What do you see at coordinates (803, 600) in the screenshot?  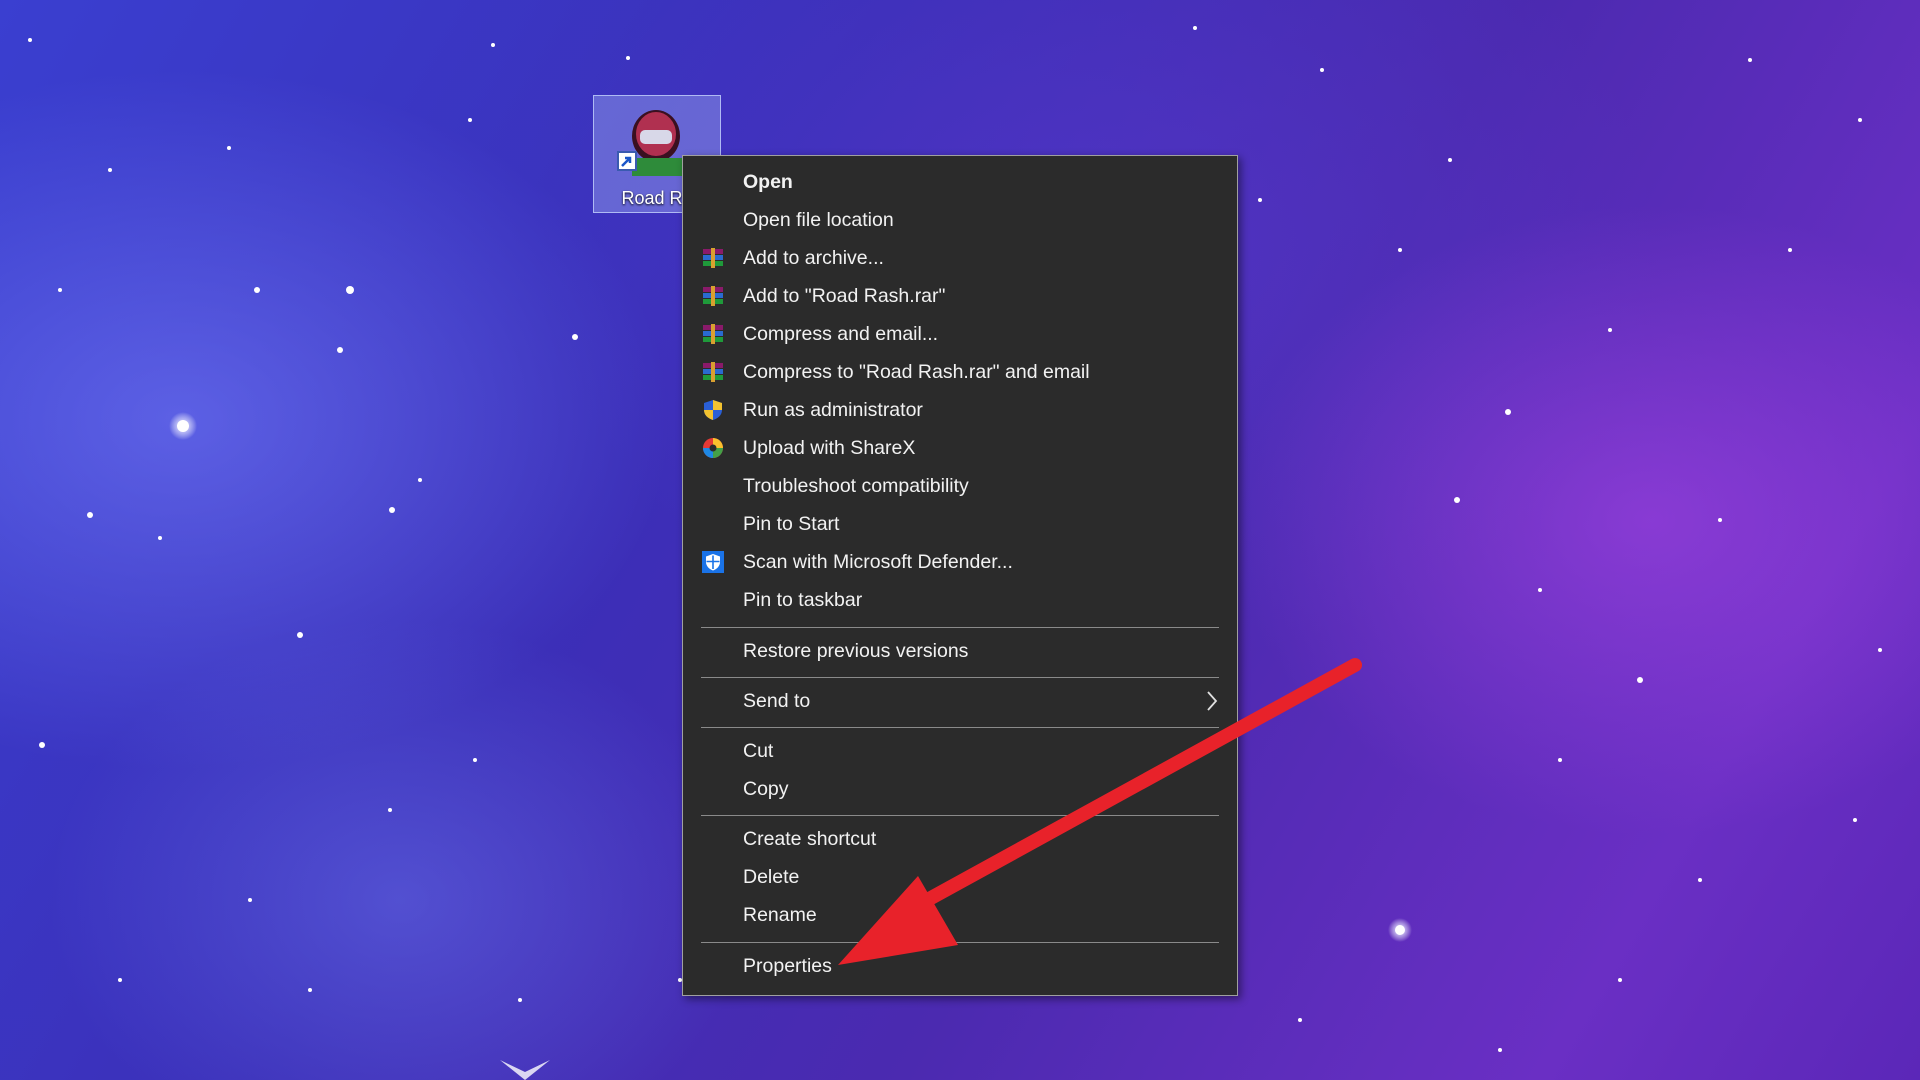 I see `menu-item-label: Pin to taskbar` at bounding box center [803, 600].